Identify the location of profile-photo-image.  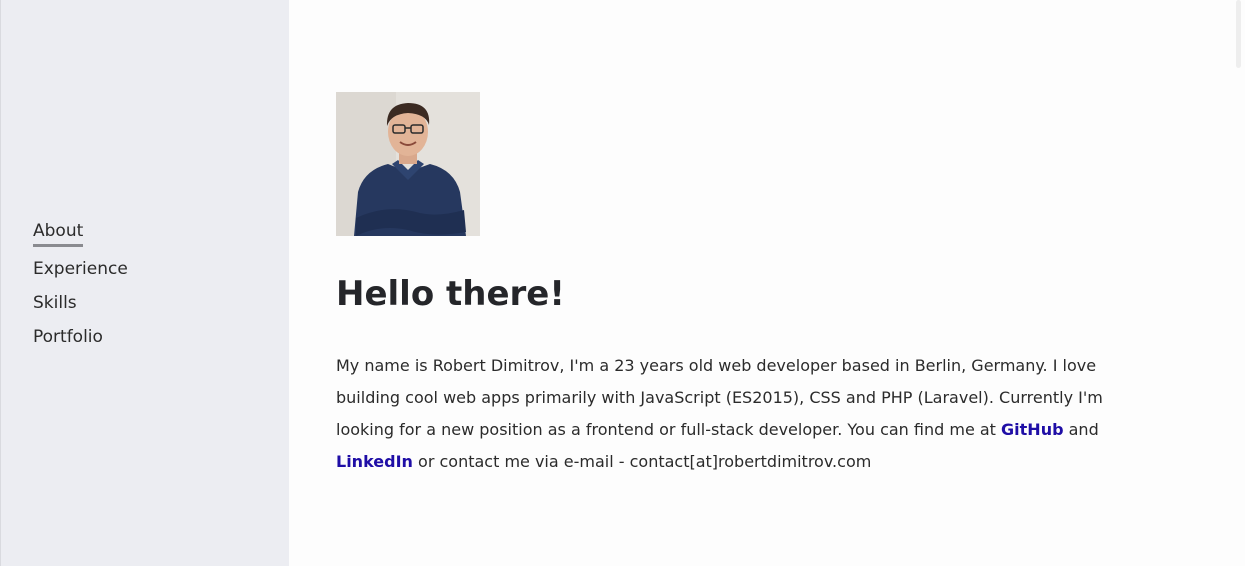
(408, 164).